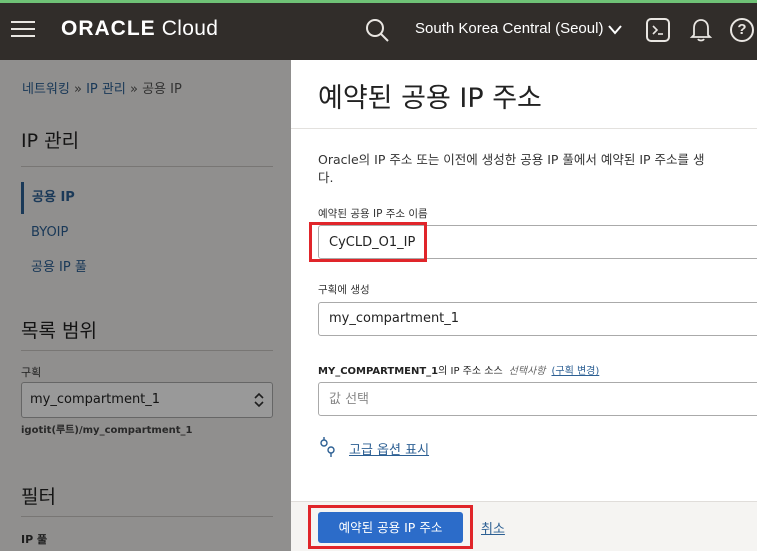 The image size is (757, 551). Describe the element at coordinates (373, 214) in the screenshot. I see `name-field-label: 예약된 공용 IP 주소 이름` at that location.